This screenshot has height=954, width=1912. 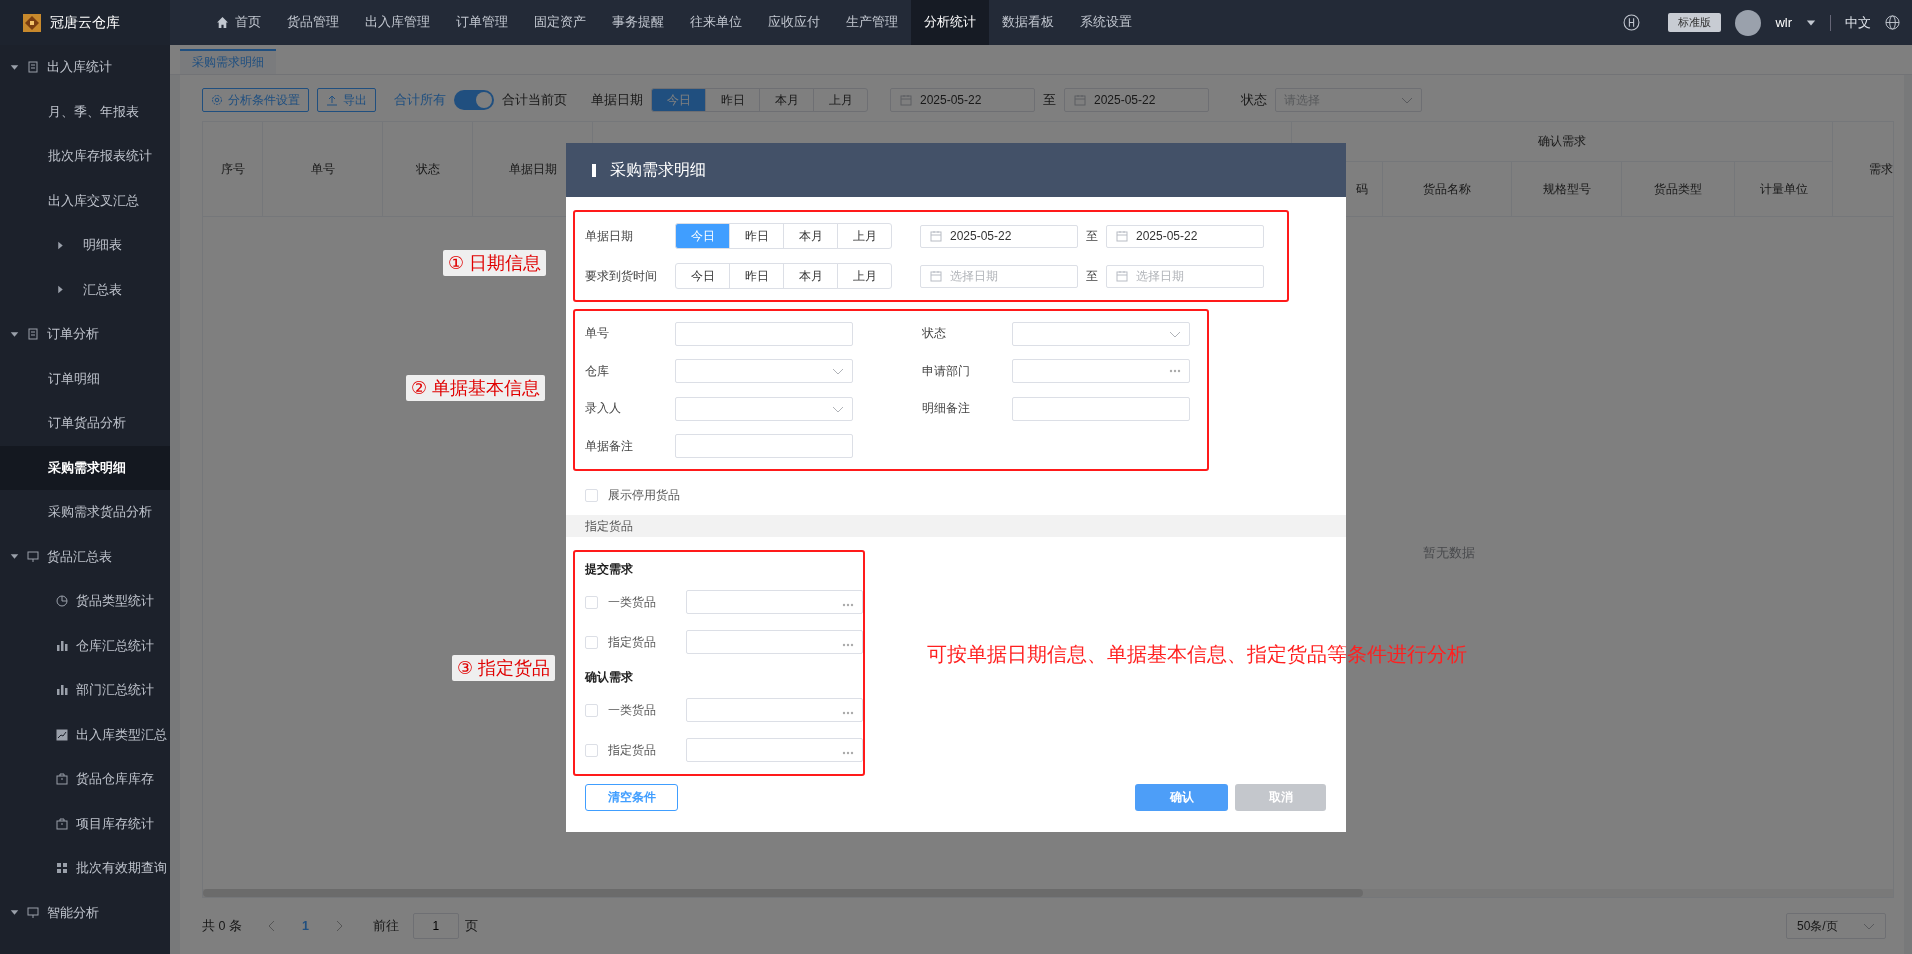 I want to click on sidebar-group-label: 订单分析, so click(x=73, y=334).